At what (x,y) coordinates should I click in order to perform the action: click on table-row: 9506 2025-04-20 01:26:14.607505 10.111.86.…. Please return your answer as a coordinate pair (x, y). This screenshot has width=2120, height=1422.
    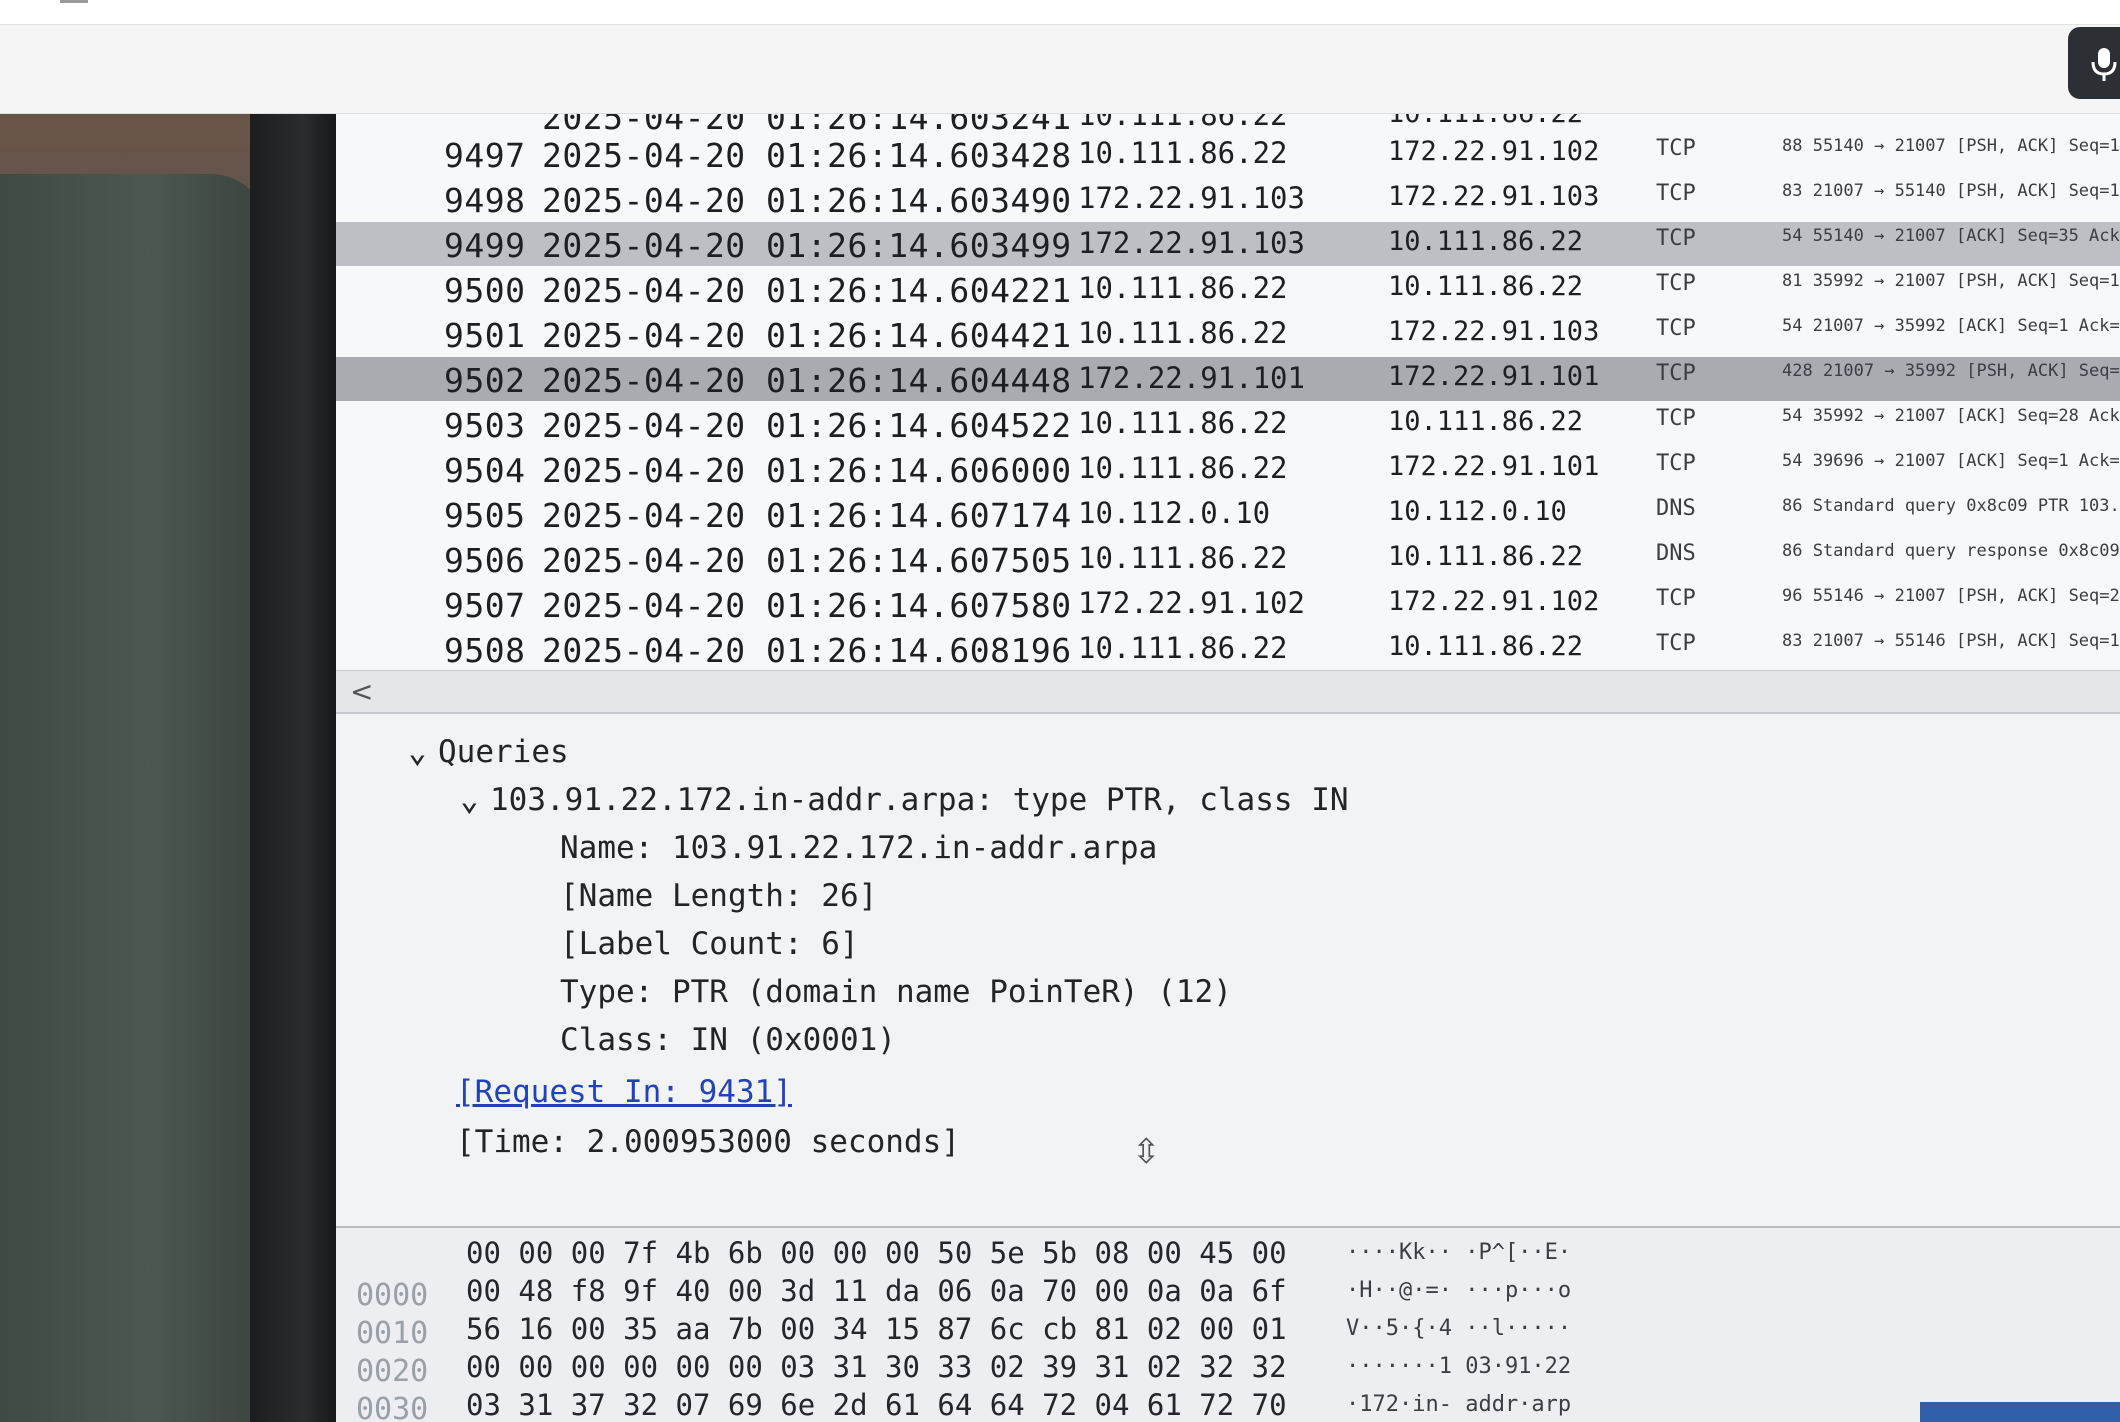
    Looking at the image, I should click on (1228, 559).